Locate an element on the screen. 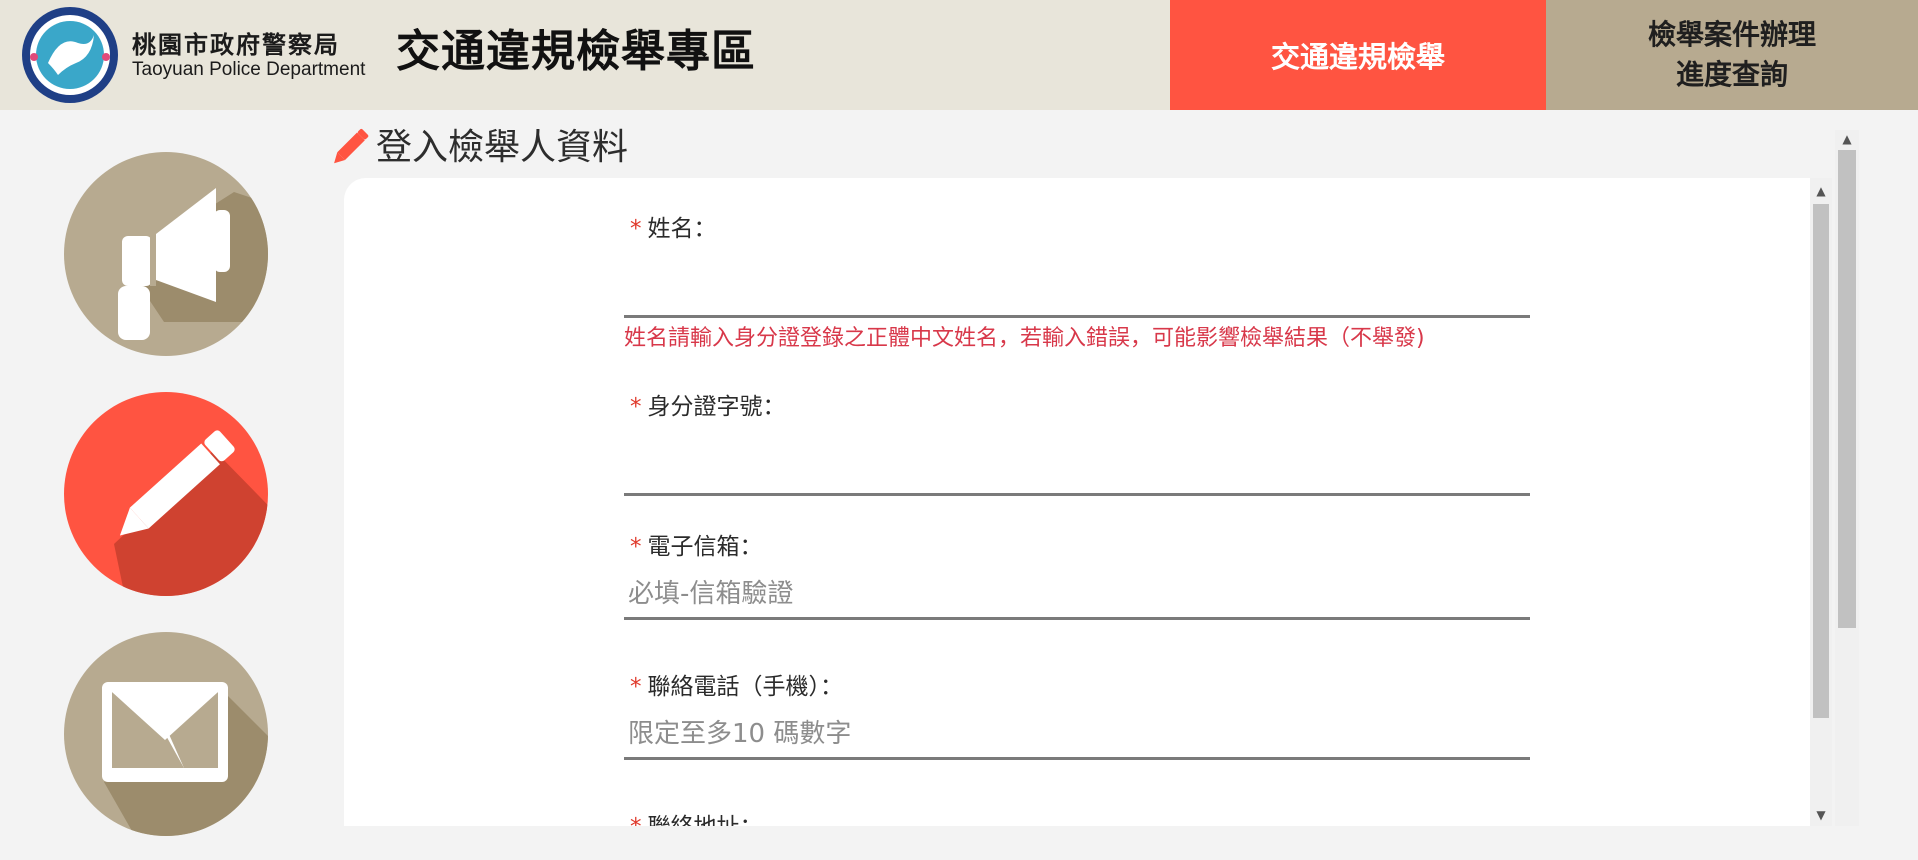 Image resolution: width=1918 pixels, height=860 pixels. address-field: *聯絡地址： is located at coordinates (1077, 819).